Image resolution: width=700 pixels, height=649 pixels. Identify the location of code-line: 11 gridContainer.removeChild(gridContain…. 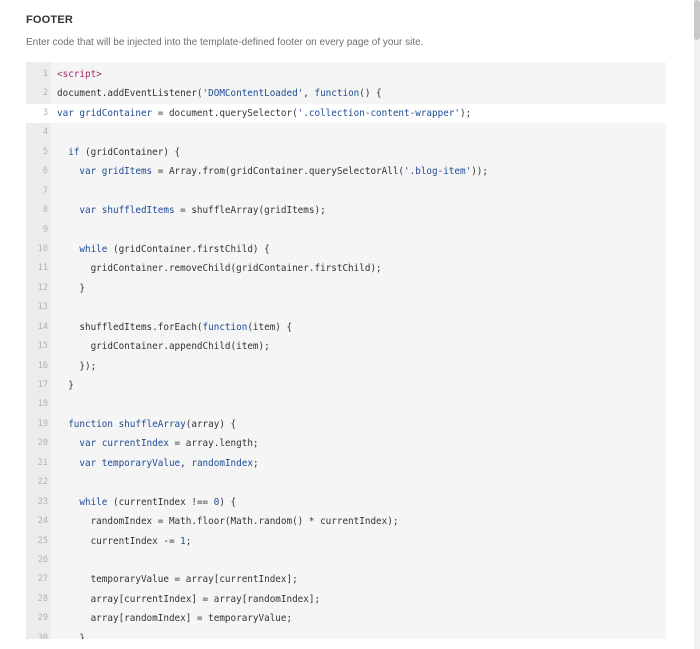
(346, 268).